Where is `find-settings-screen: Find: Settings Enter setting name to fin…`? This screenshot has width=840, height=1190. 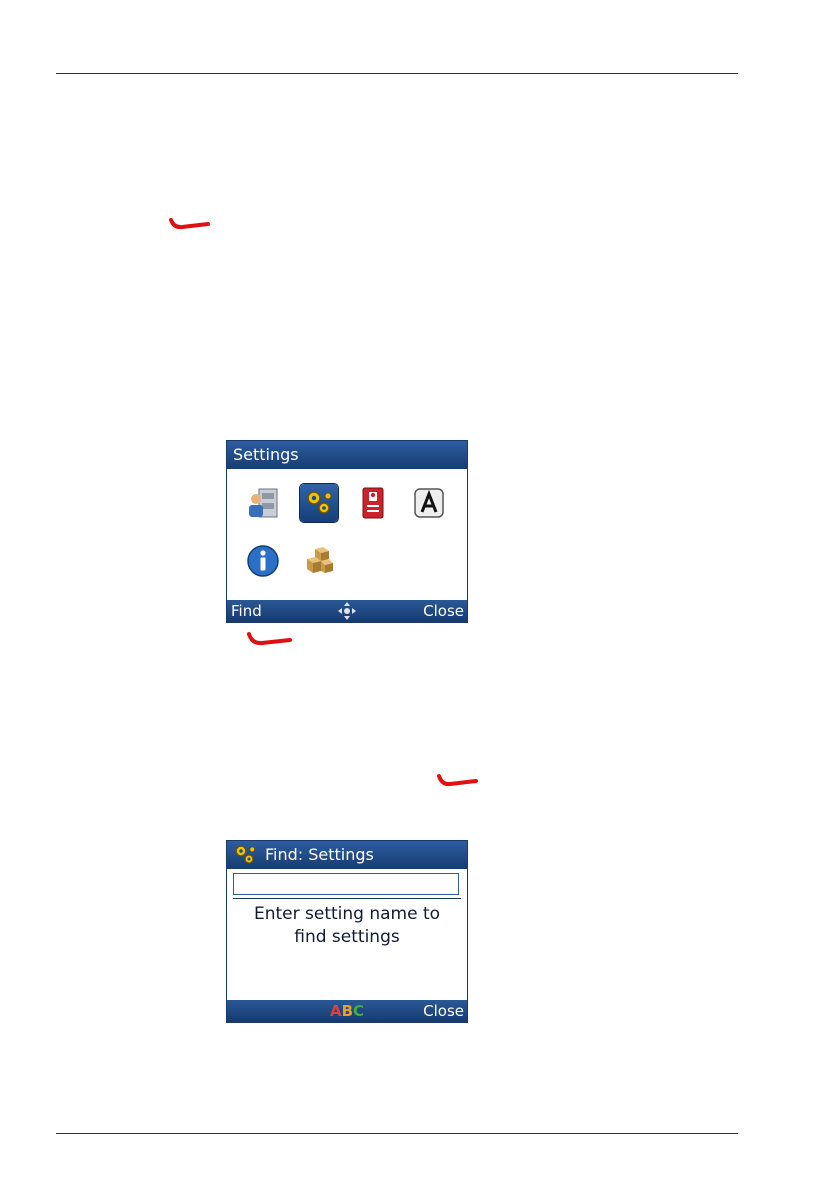
find-settings-screen: Find: Settings Enter setting name to fin… is located at coordinates (347, 931).